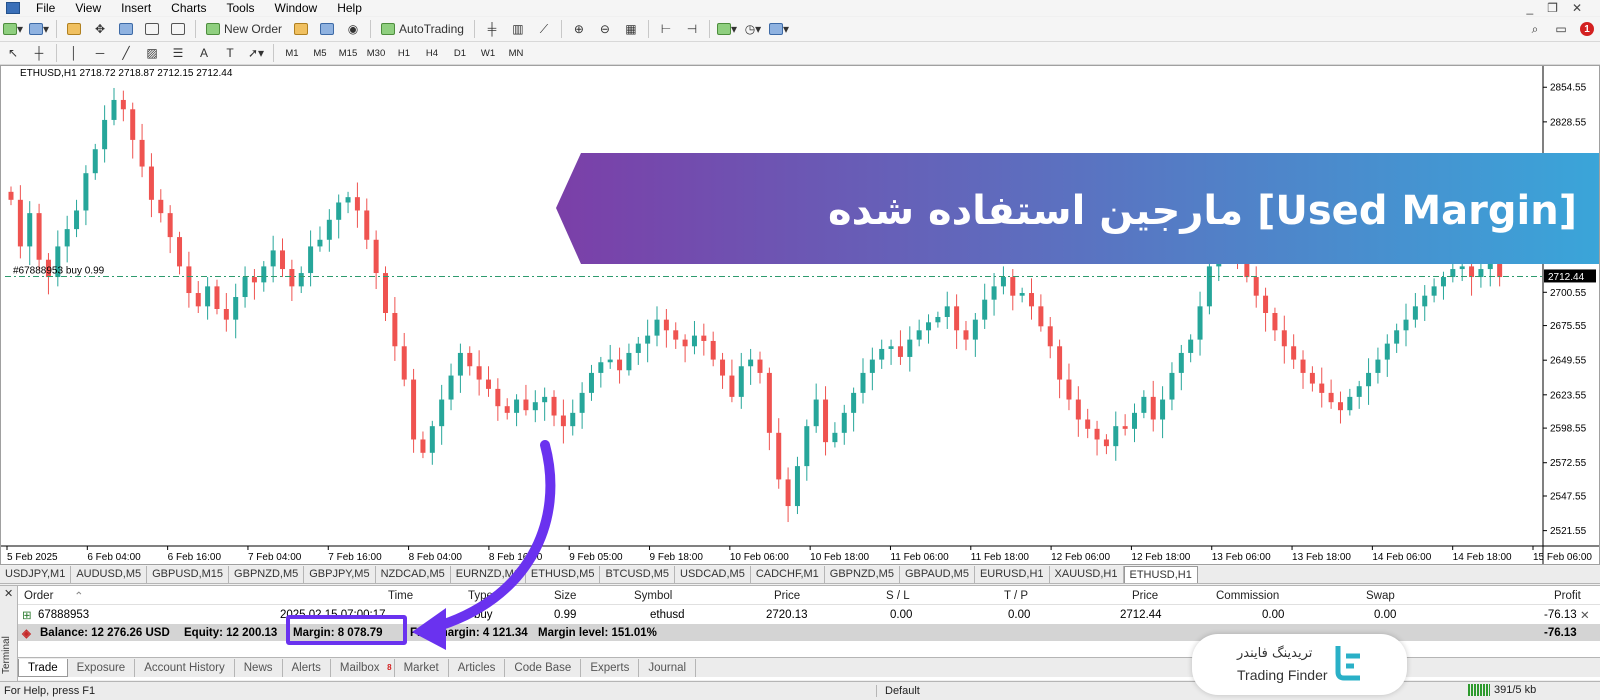  Describe the element at coordinates (1561, 29) in the screenshot. I see `chat-button: ▭` at that location.